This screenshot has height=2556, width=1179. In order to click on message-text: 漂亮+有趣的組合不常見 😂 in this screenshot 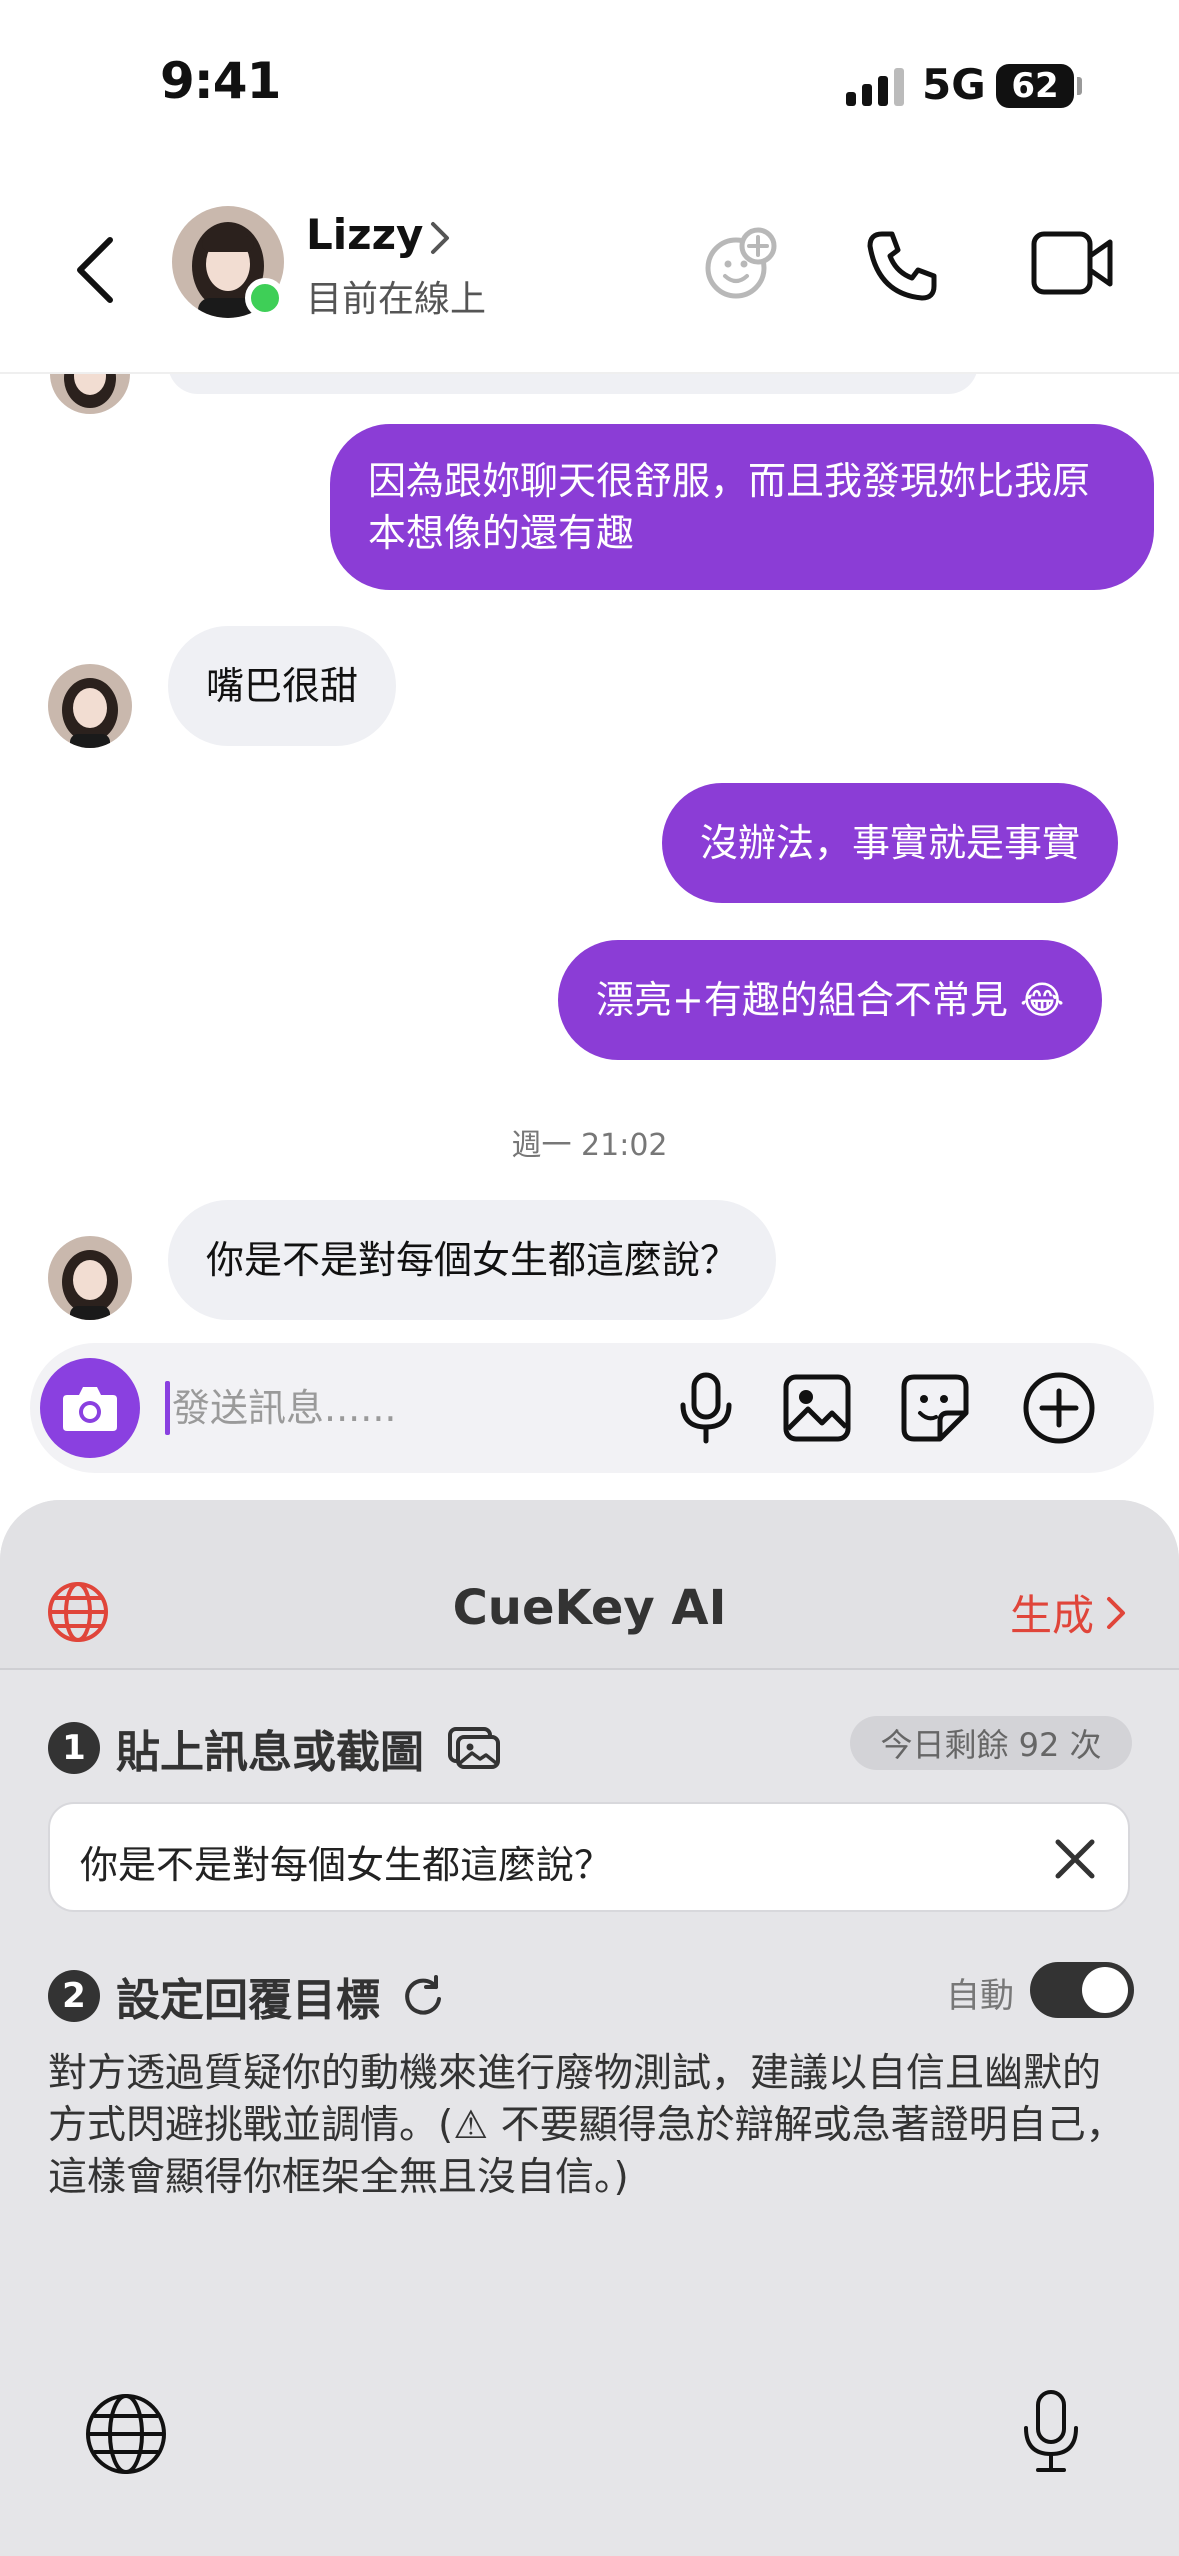, I will do `click(830, 1000)`.